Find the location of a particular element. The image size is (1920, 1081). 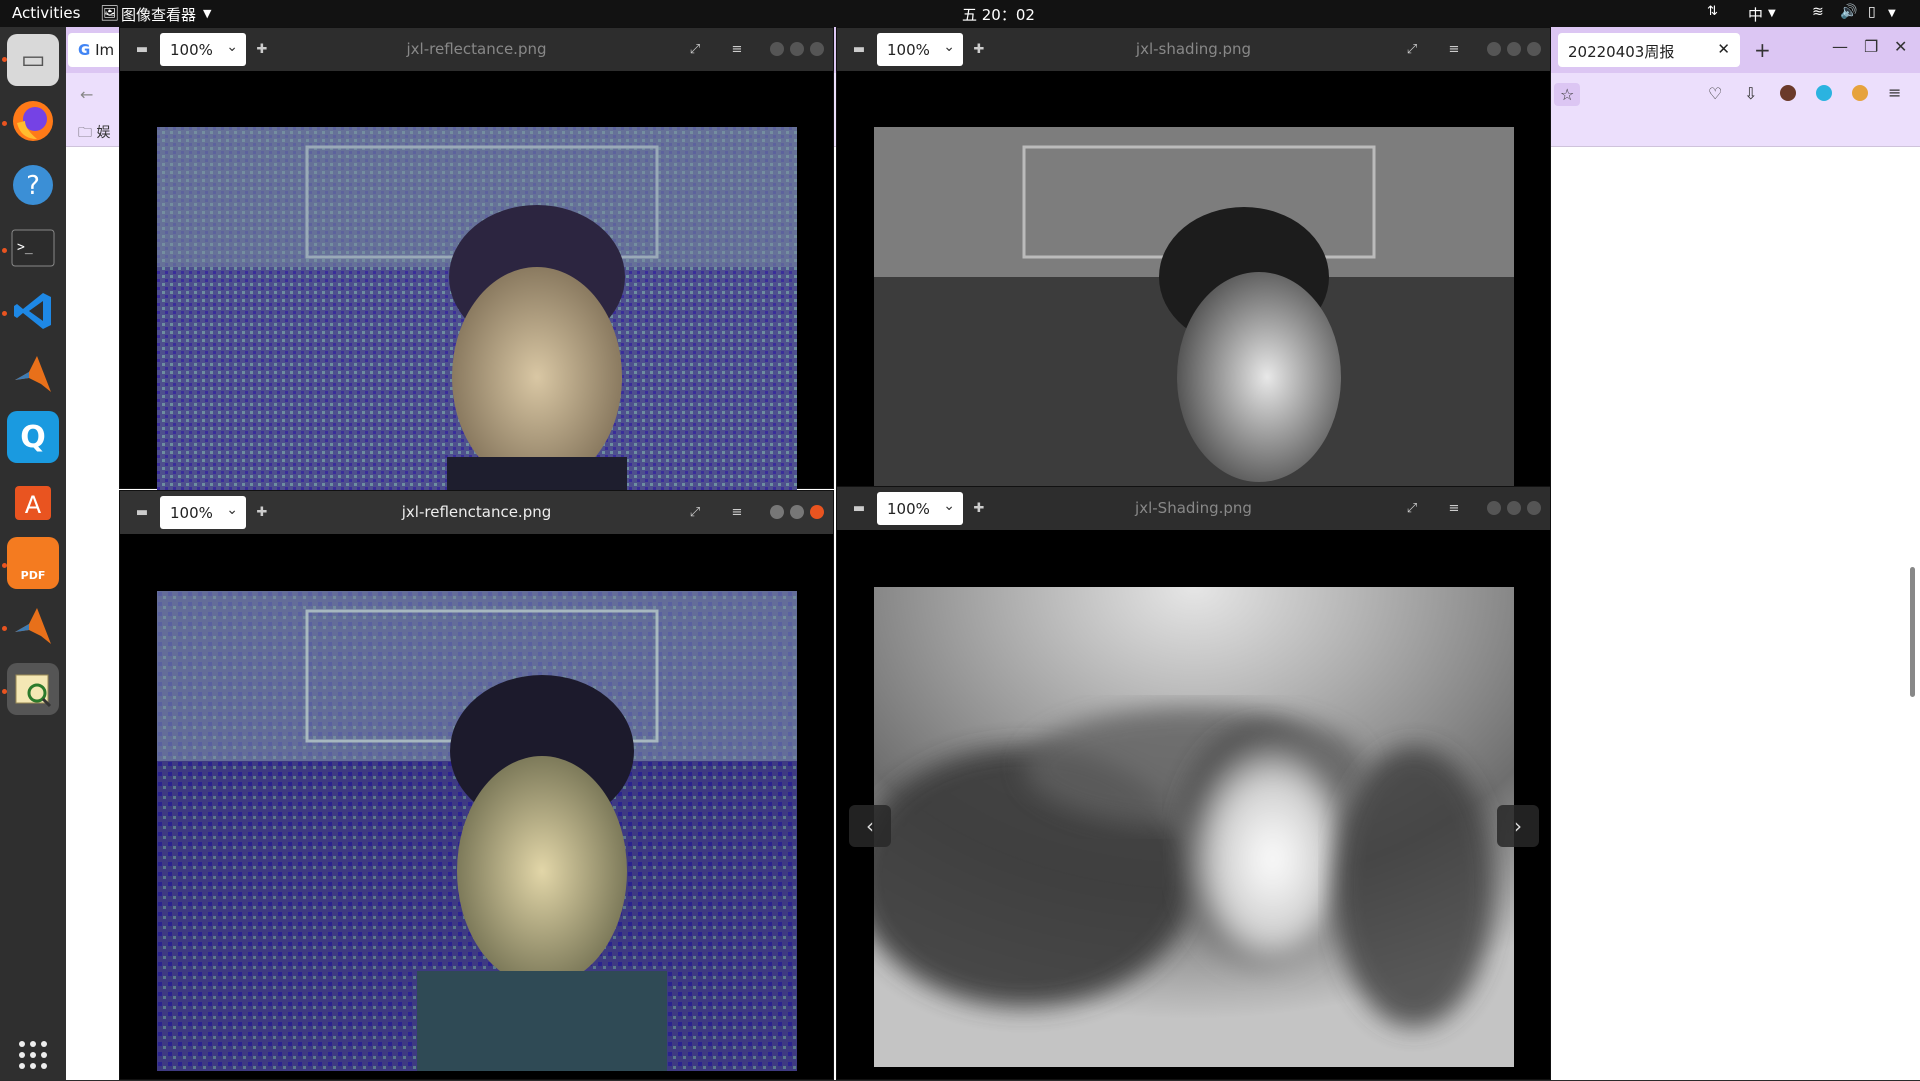

vscode-icon is located at coordinates (33, 311).